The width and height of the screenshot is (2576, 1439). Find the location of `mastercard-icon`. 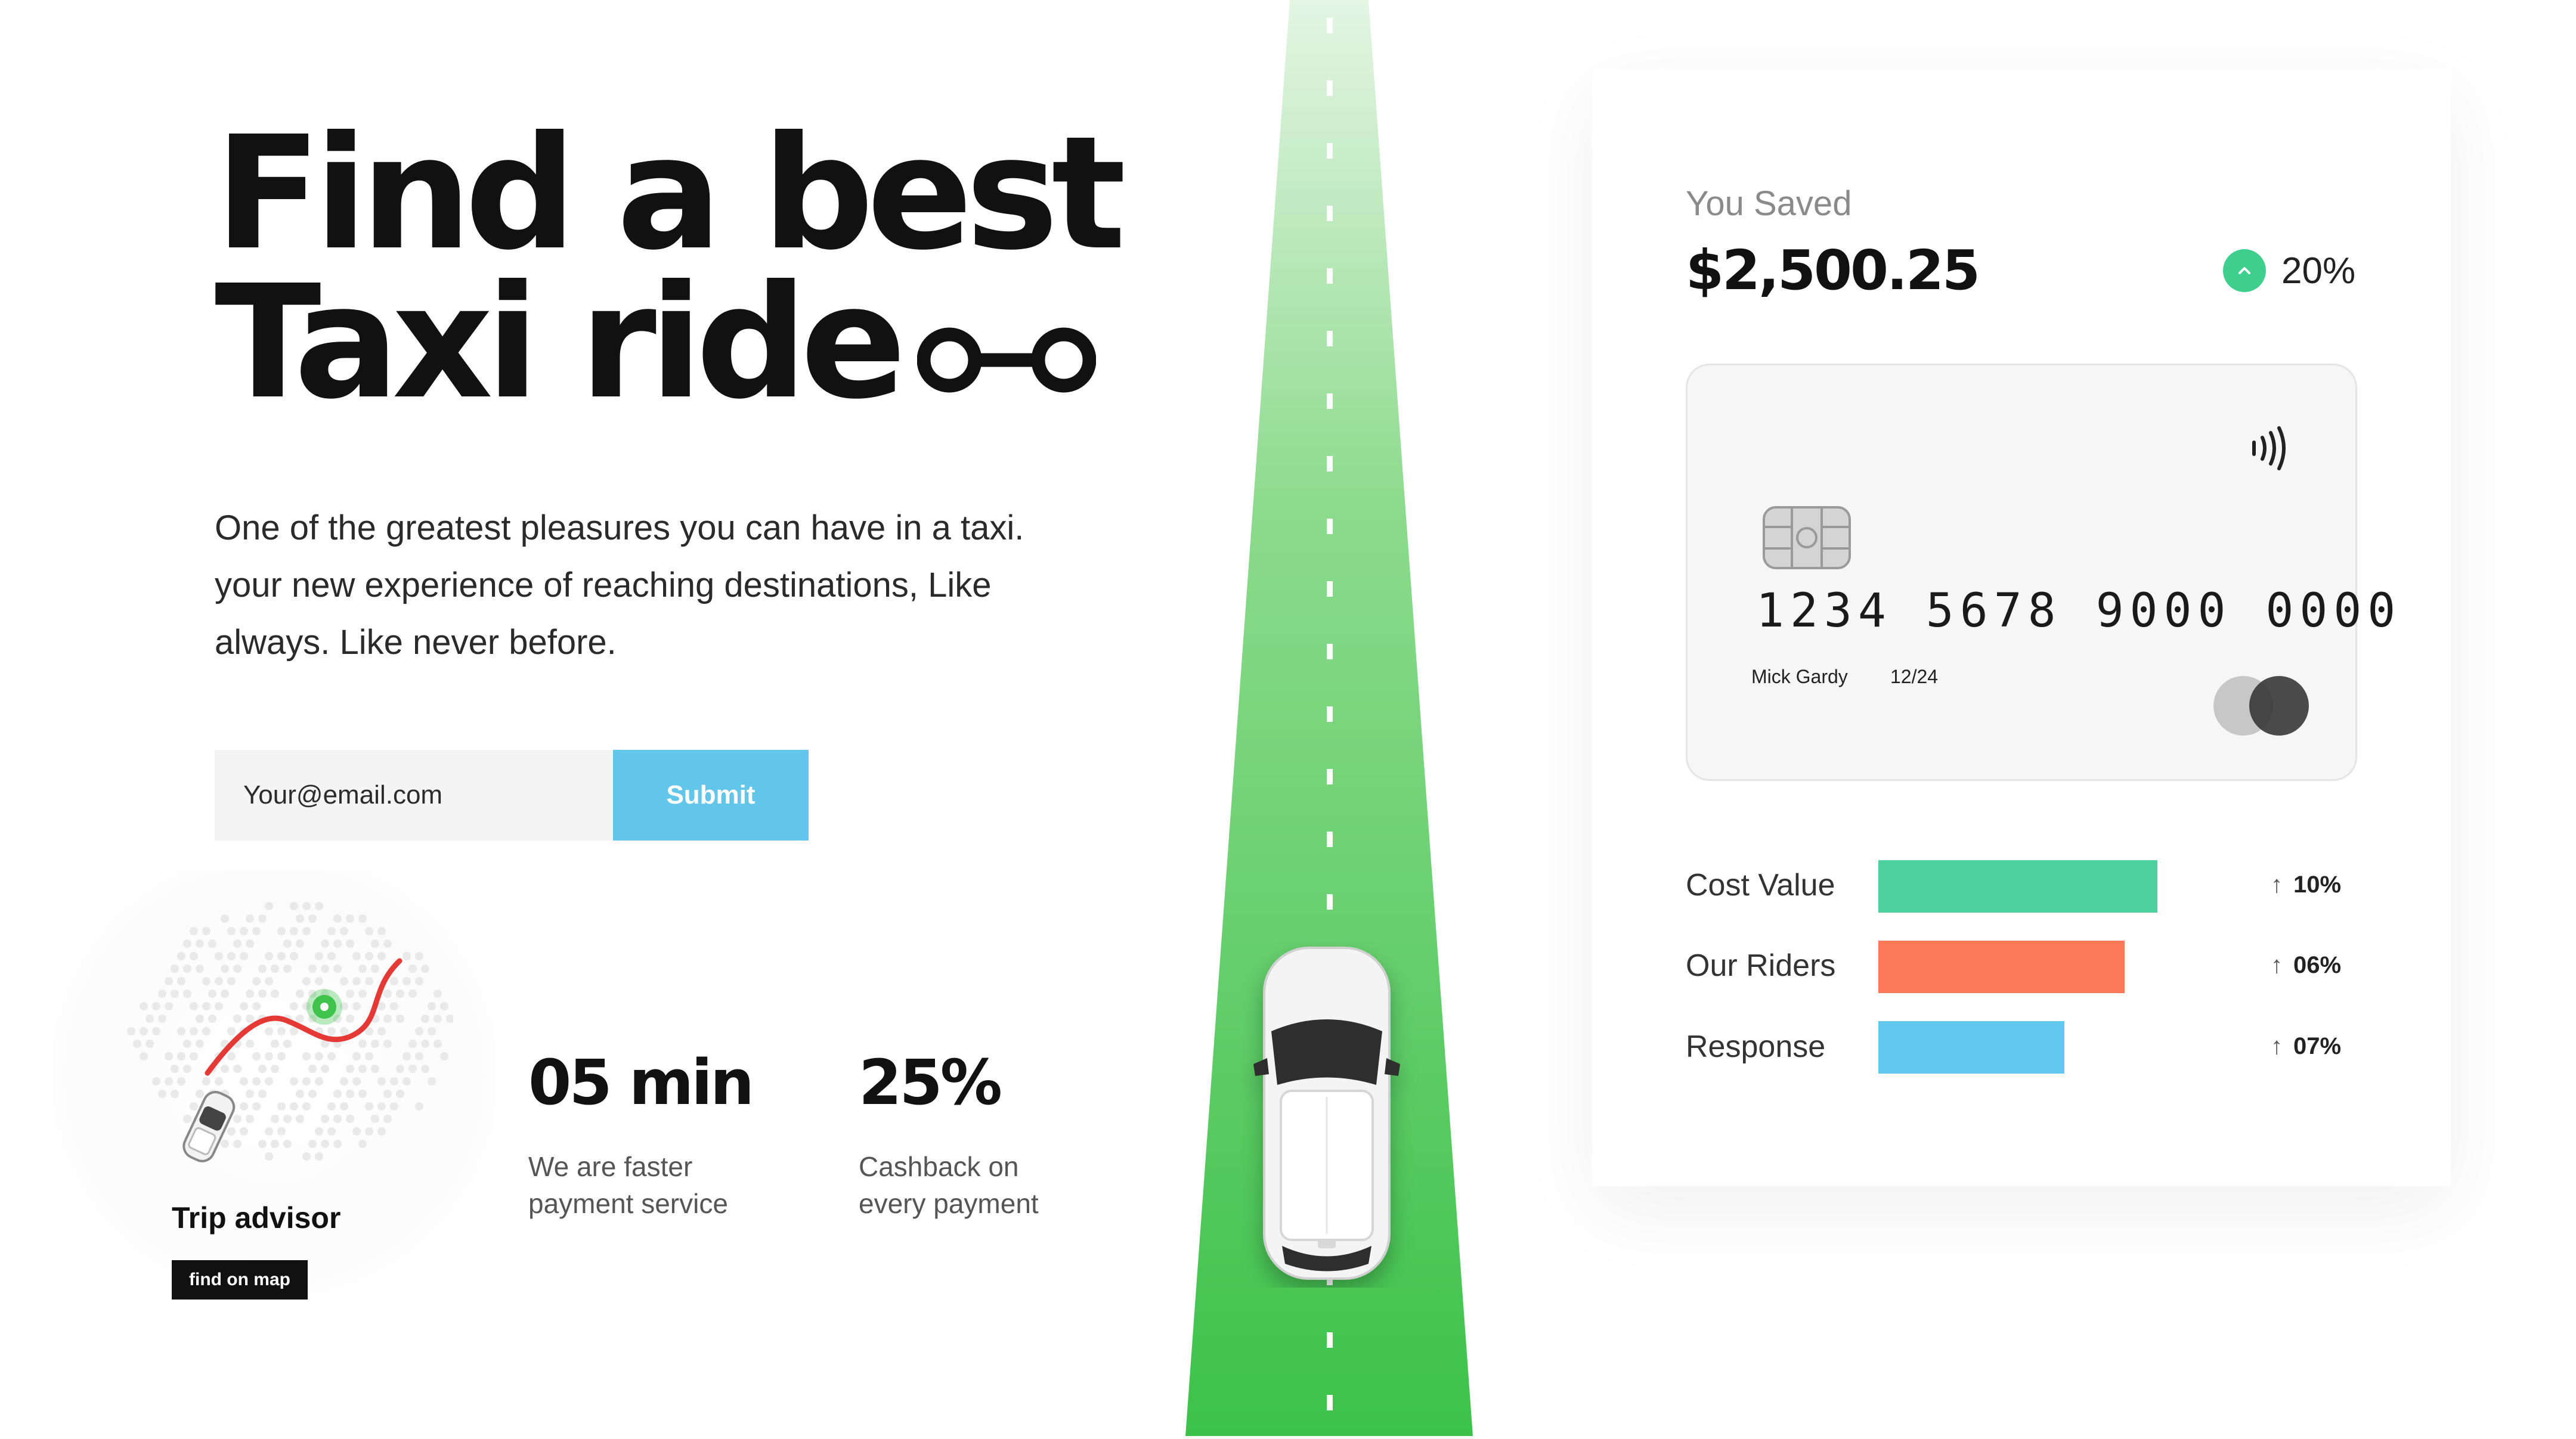

mastercard-icon is located at coordinates (2261, 707).